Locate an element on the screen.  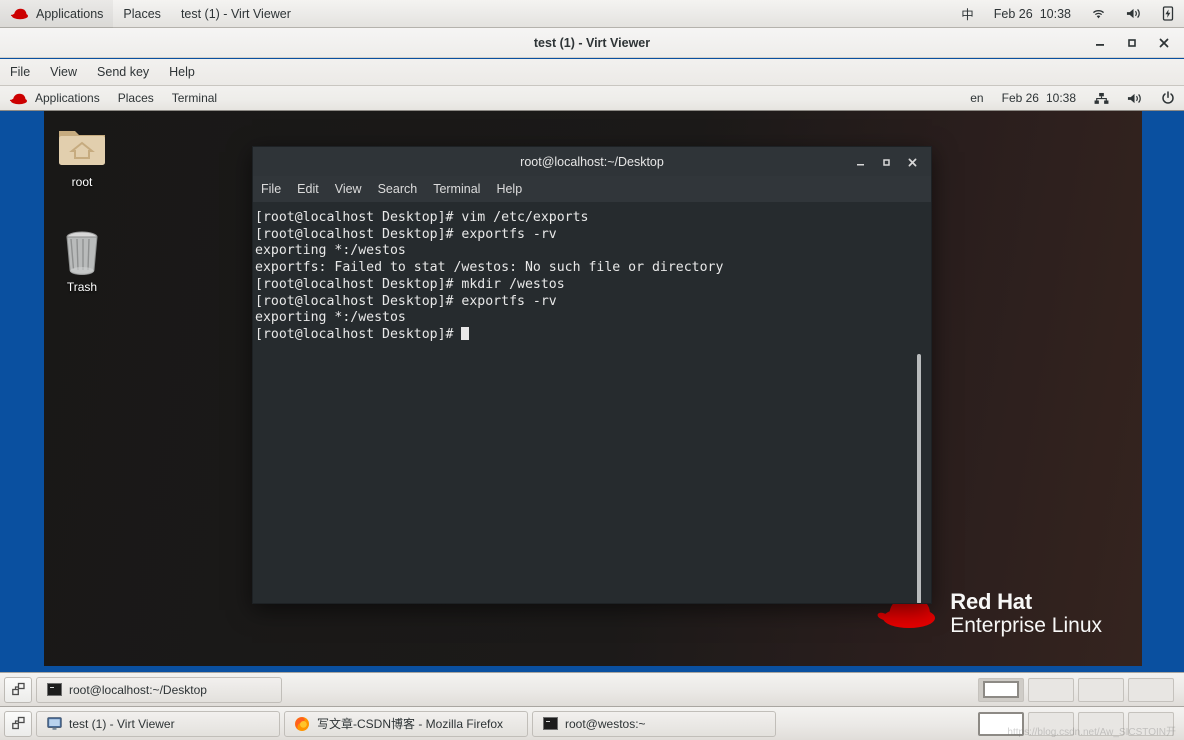
keyboard-layout-label: en is located at coordinates (977, 98).